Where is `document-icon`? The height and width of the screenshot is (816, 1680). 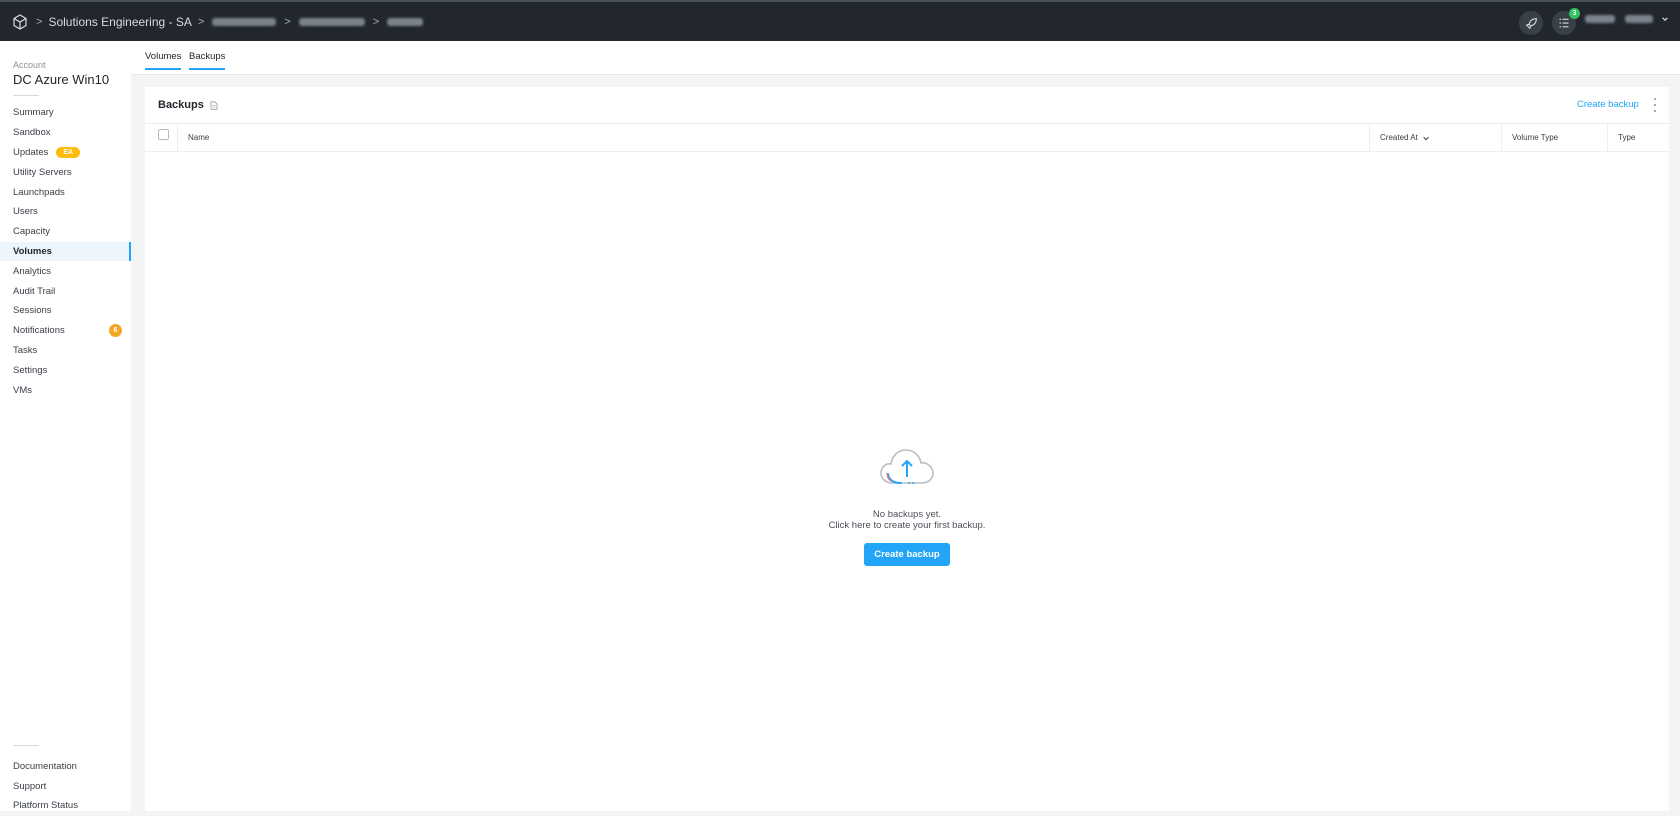 document-icon is located at coordinates (214, 105).